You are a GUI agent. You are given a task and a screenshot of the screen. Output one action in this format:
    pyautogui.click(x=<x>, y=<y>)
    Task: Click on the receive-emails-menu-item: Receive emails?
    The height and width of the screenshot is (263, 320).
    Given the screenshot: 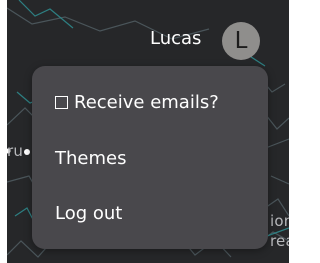 What is the action you would take?
    pyautogui.click(x=137, y=103)
    